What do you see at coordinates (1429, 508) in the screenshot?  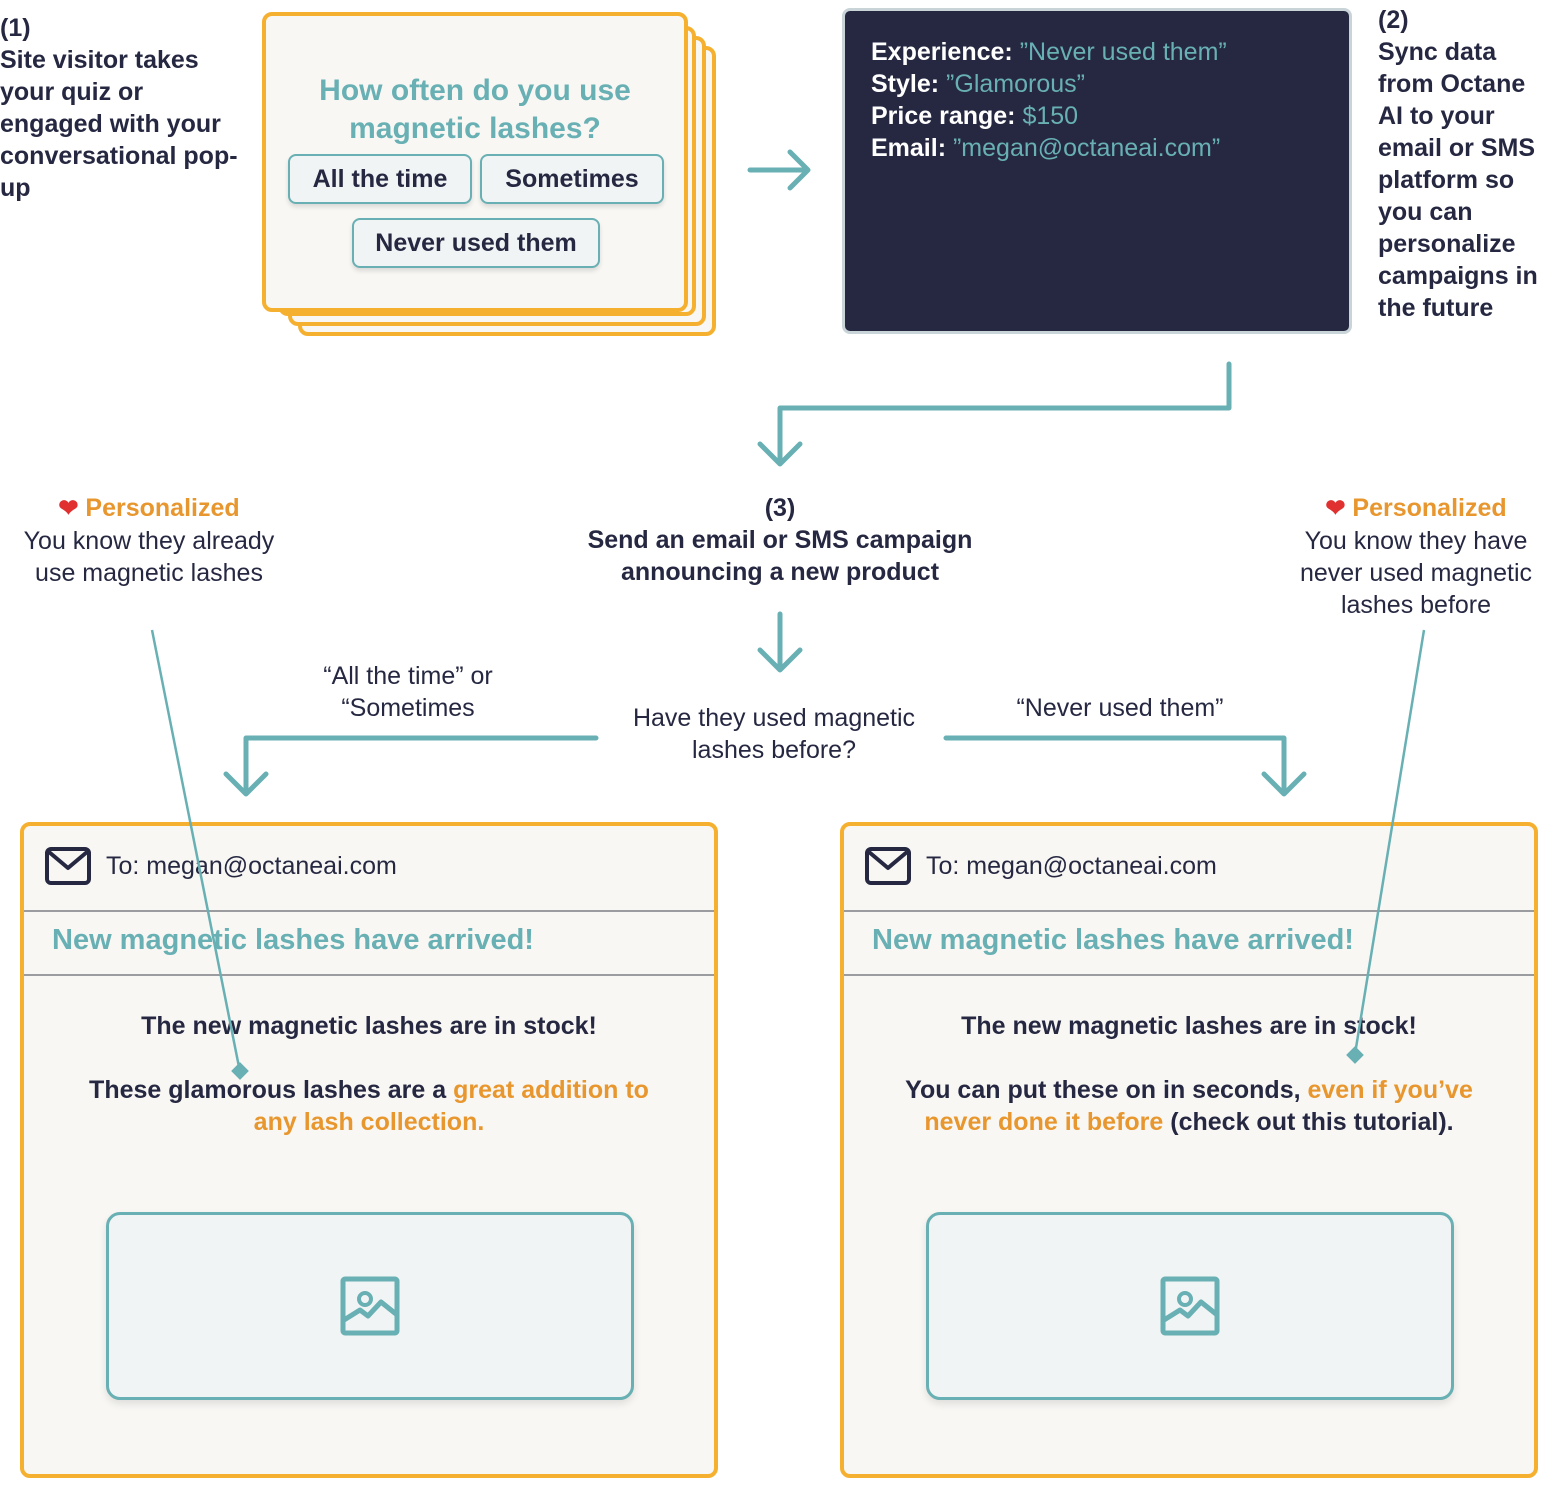 I see `annotation-right-title: Personalized` at bounding box center [1429, 508].